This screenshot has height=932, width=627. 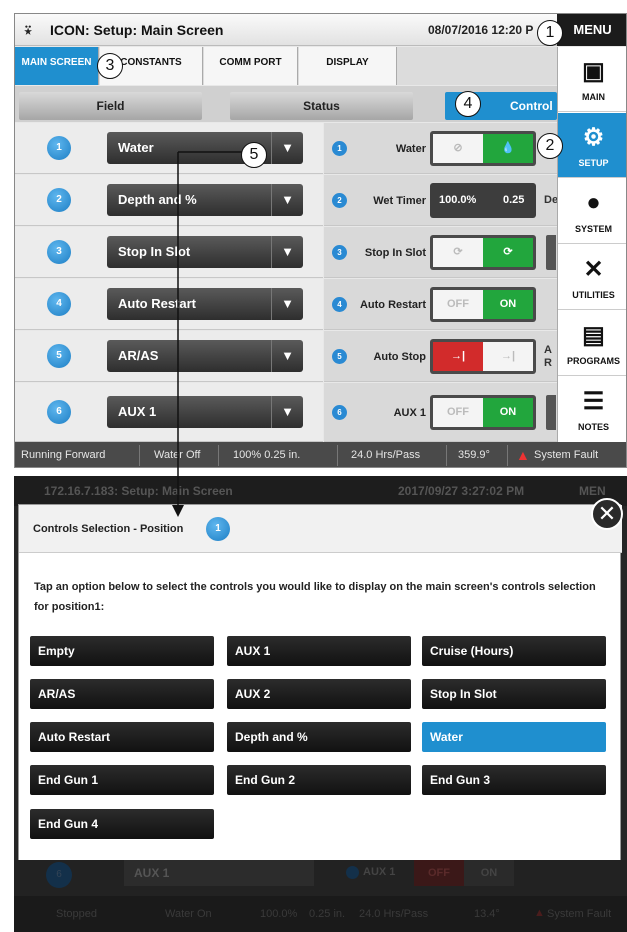 I want to click on status-water: Water Off, so click(x=177, y=455).